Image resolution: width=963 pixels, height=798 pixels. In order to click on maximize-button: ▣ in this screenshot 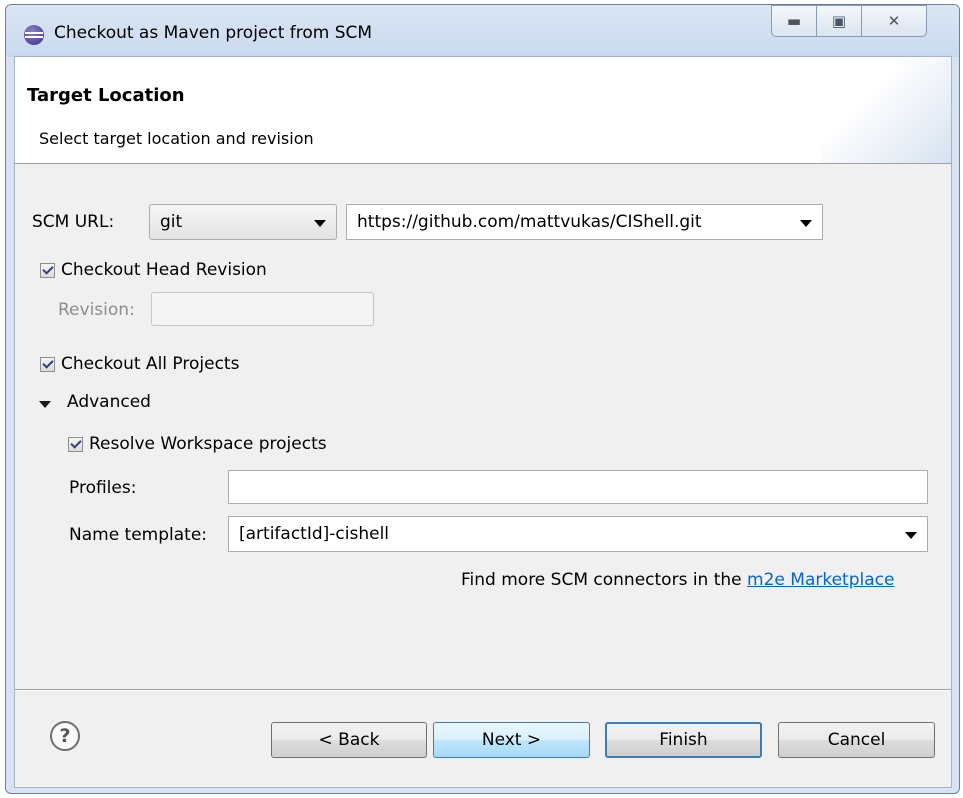, I will do `click(839, 21)`.